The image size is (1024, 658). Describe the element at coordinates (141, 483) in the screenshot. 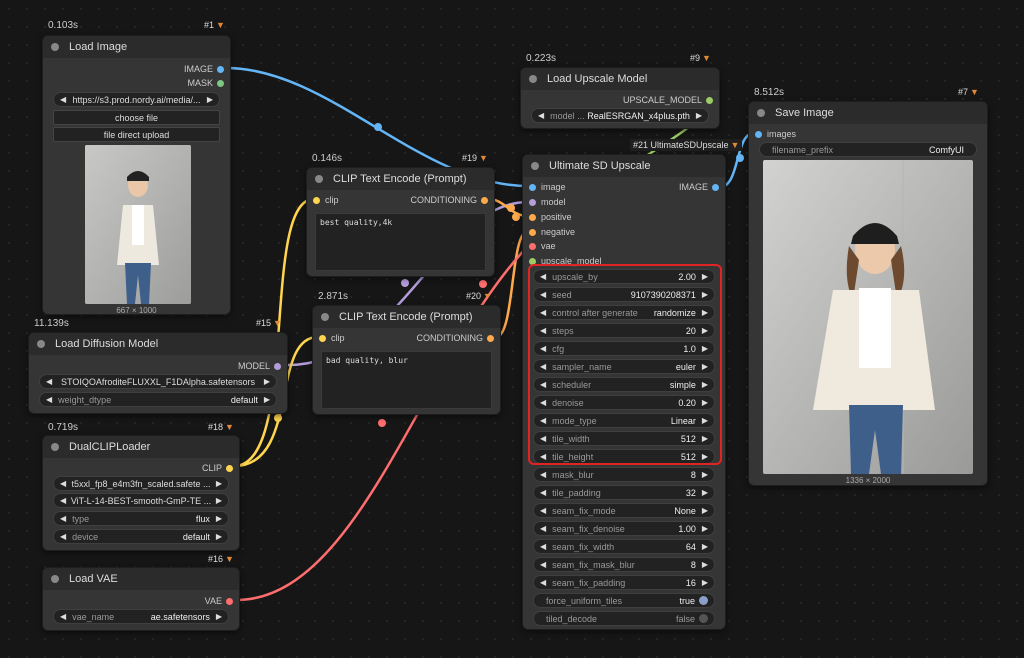

I see `clip-name1-combo: ◀ t5xxl_fp8_e4m3fn_scaled.safete ... ▶` at that location.